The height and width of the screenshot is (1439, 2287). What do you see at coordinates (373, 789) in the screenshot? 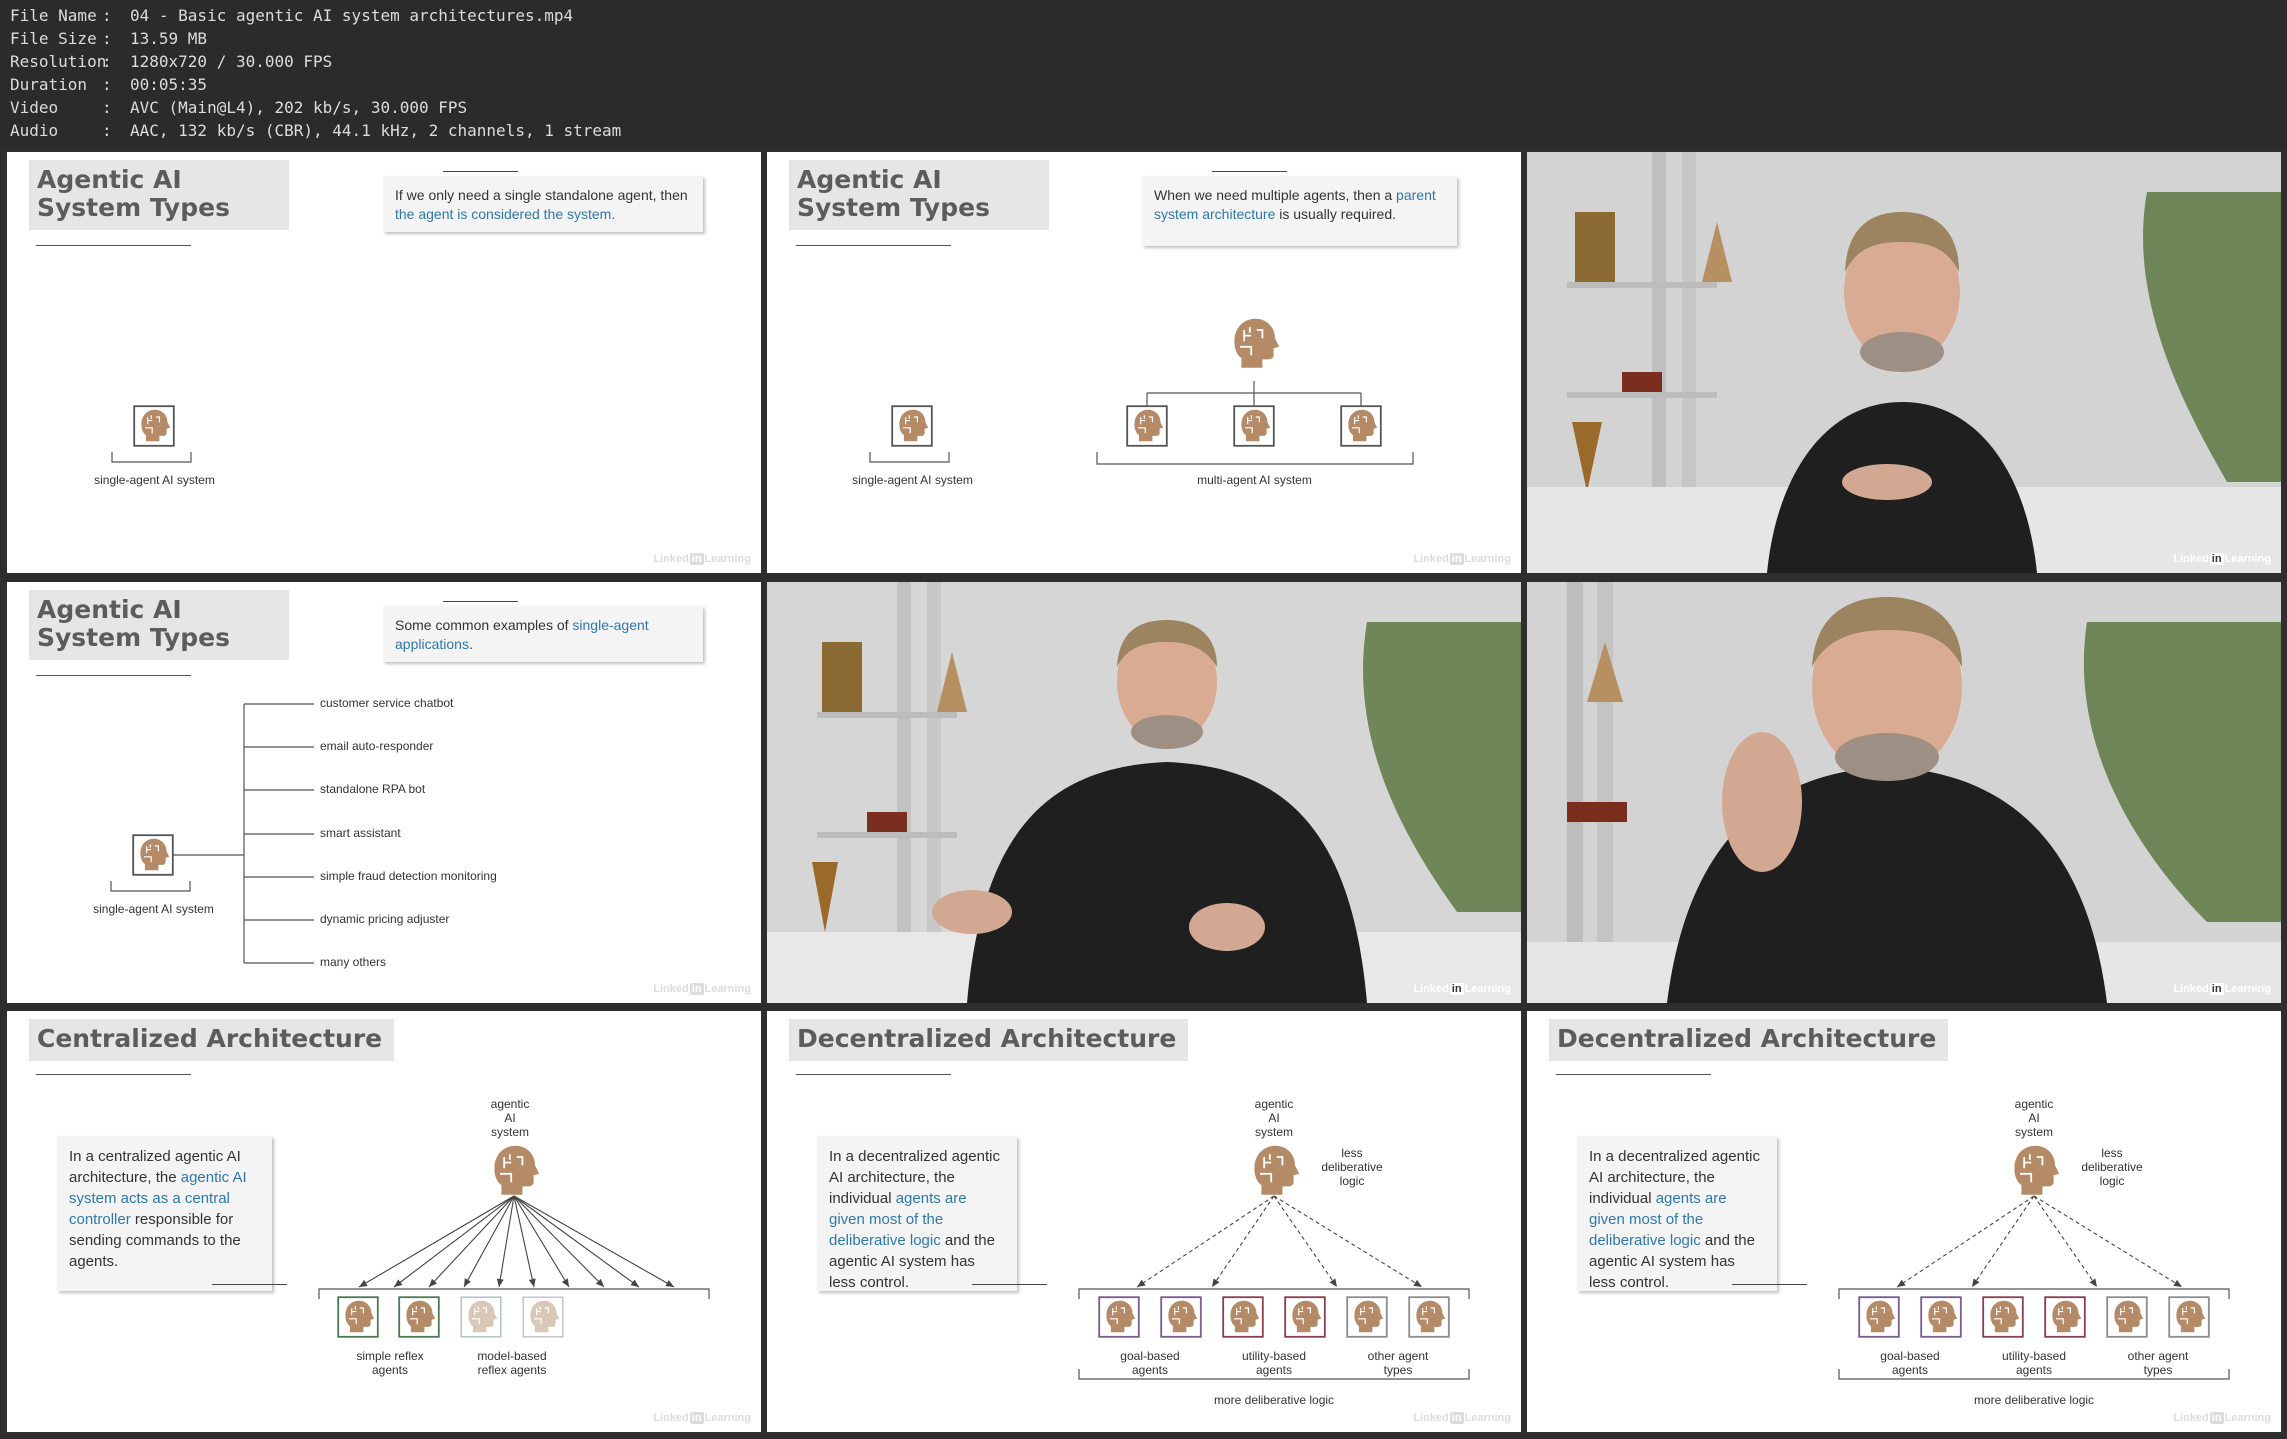
I see `list-item: standalone RPA bot` at bounding box center [373, 789].